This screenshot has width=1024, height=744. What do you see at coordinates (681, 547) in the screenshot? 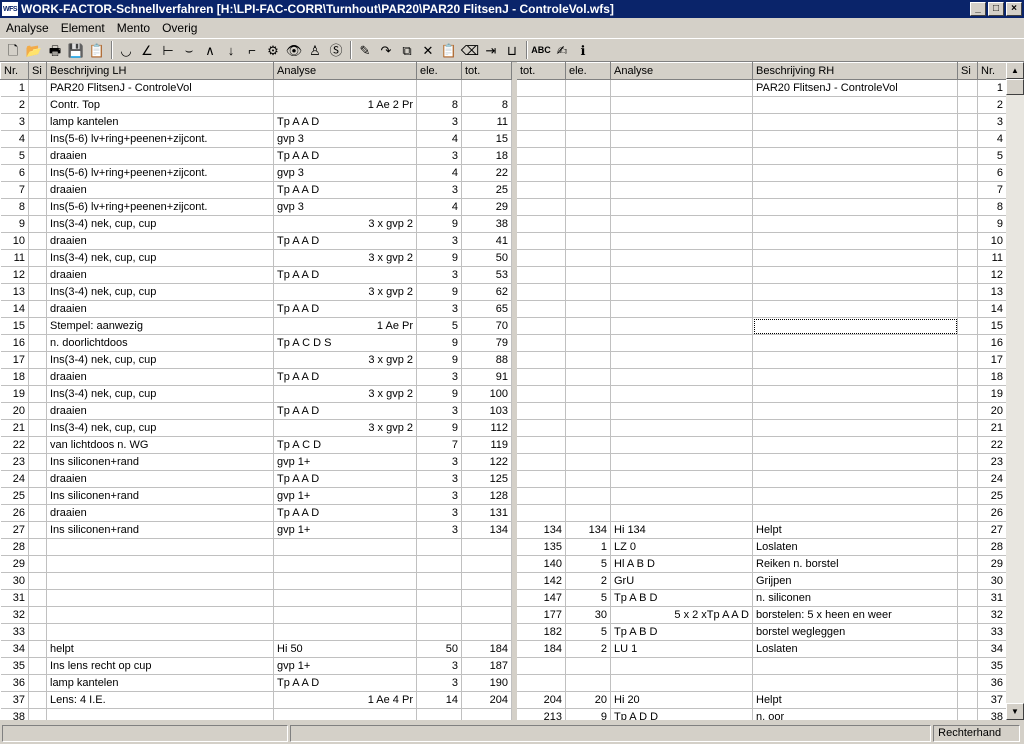
I see `cell-analyse-right: LZ 0` at bounding box center [681, 547].